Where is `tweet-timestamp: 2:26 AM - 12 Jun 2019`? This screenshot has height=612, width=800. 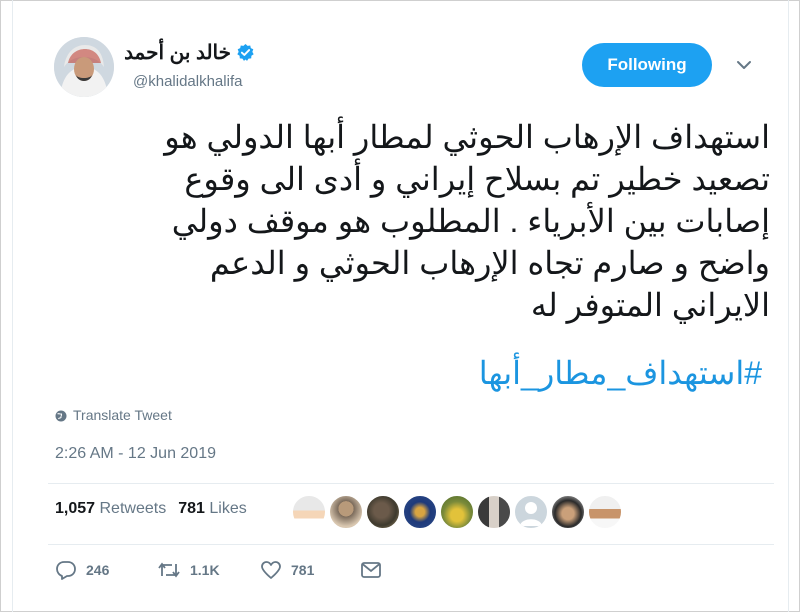 tweet-timestamp: 2:26 AM - 12 Jun 2019 is located at coordinates (135, 454).